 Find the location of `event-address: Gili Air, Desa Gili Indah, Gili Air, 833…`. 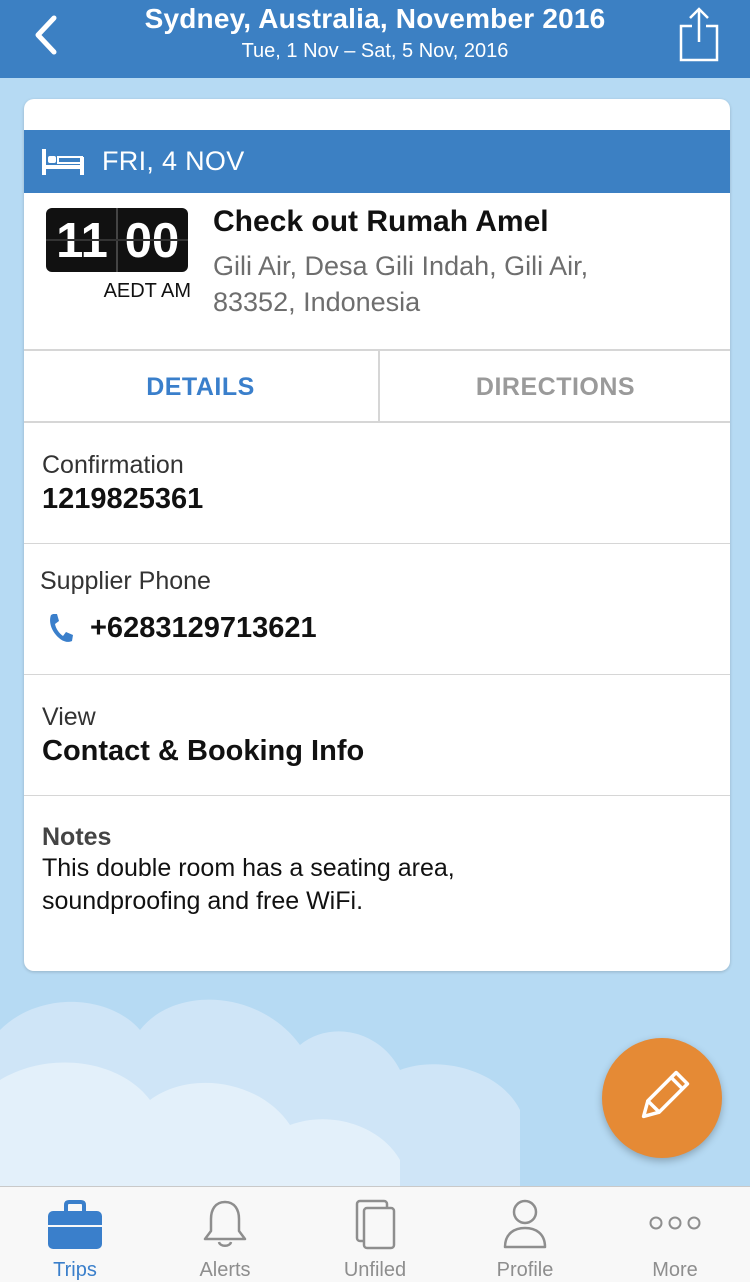

event-address: Gili Air, Desa Gili Indah, Gili Air, 833… is located at coordinates (448, 284).